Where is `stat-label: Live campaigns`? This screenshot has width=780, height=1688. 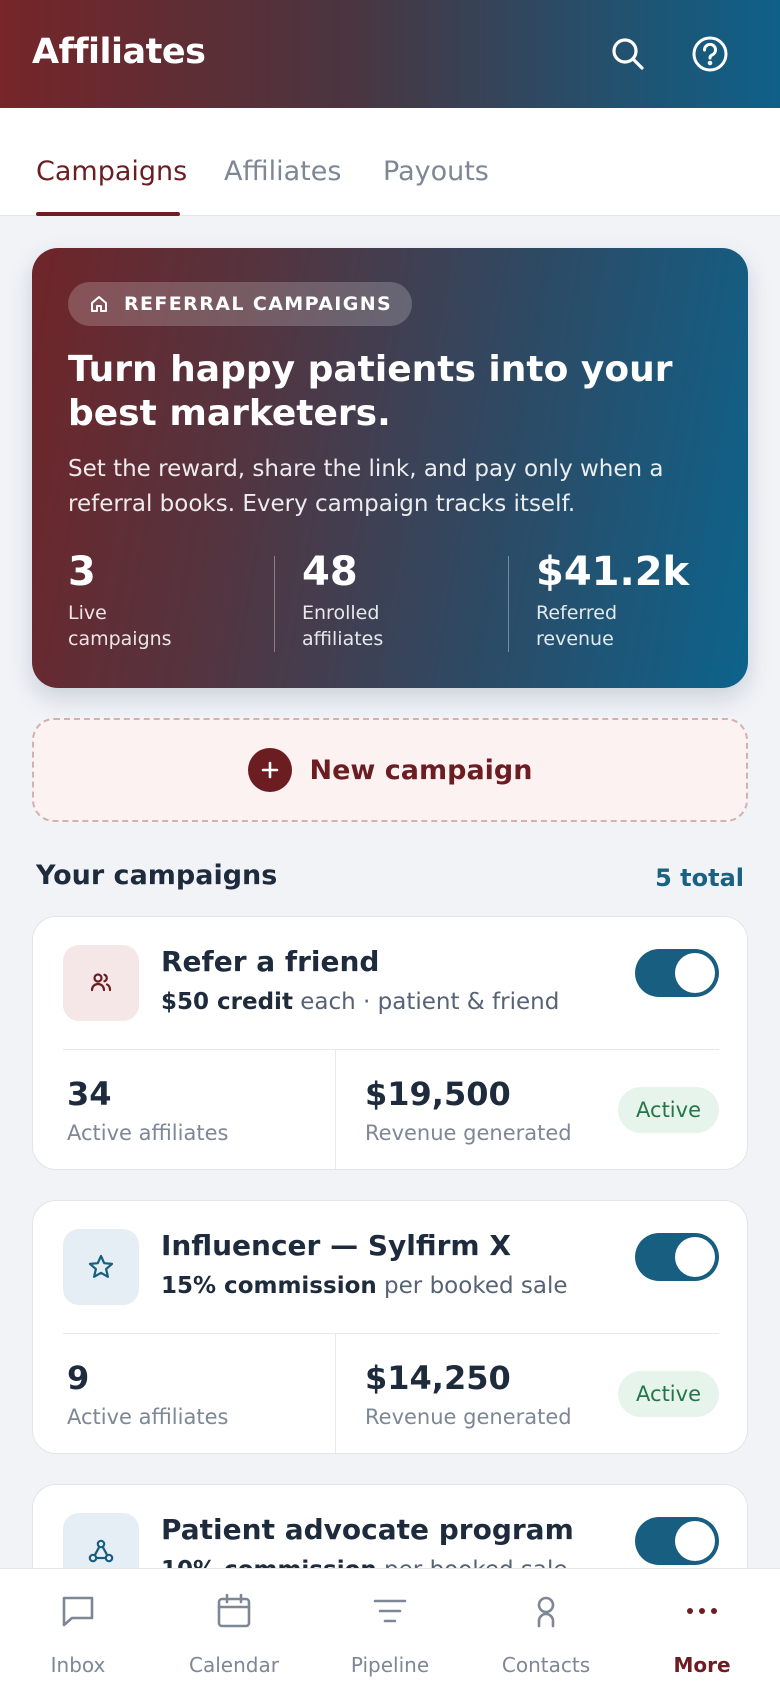
stat-label: Live campaigns is located at coordinates (120, 626).